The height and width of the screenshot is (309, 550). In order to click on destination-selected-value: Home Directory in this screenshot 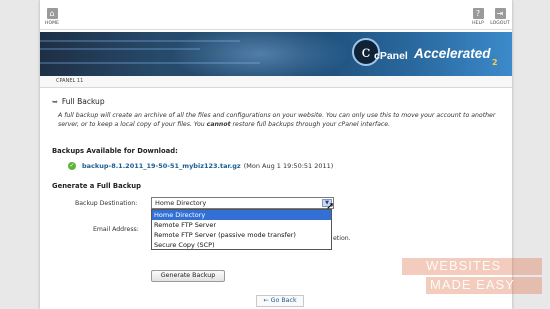, I will do `click(181, 203)`.